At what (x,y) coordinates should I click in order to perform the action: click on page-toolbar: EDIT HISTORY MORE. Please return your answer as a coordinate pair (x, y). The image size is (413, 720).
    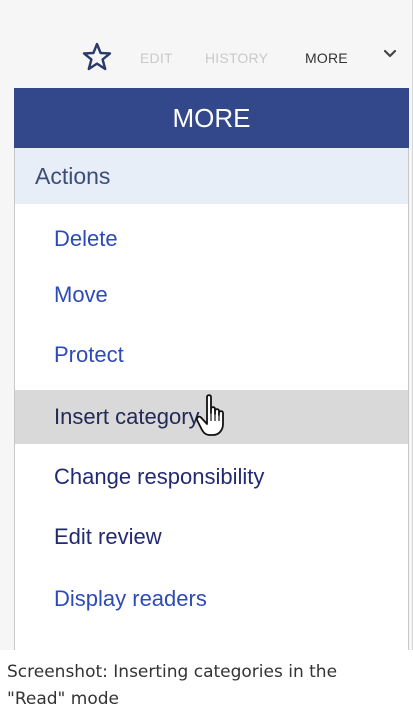
    Looking at the image, I should click on (206, 44).